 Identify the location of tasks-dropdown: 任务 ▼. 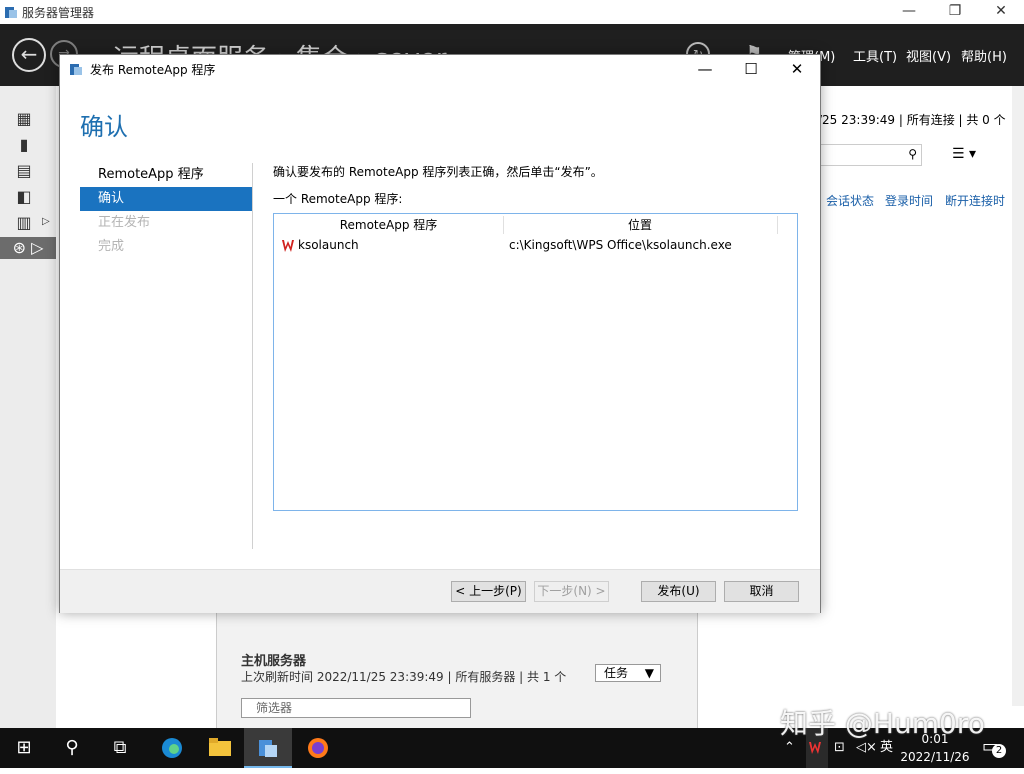
(628, 673).